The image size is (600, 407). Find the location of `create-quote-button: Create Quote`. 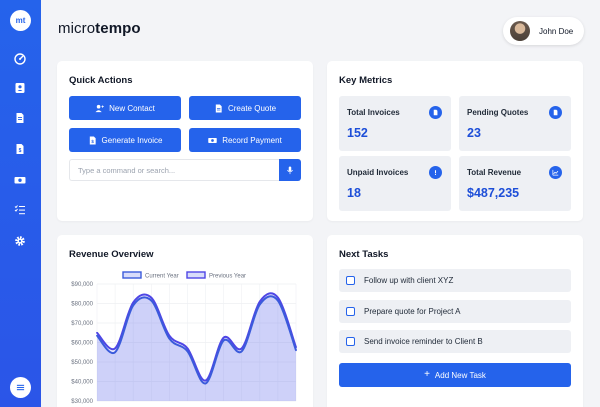

create-quote-button: Create Quote is located at coordinates (245, 108).